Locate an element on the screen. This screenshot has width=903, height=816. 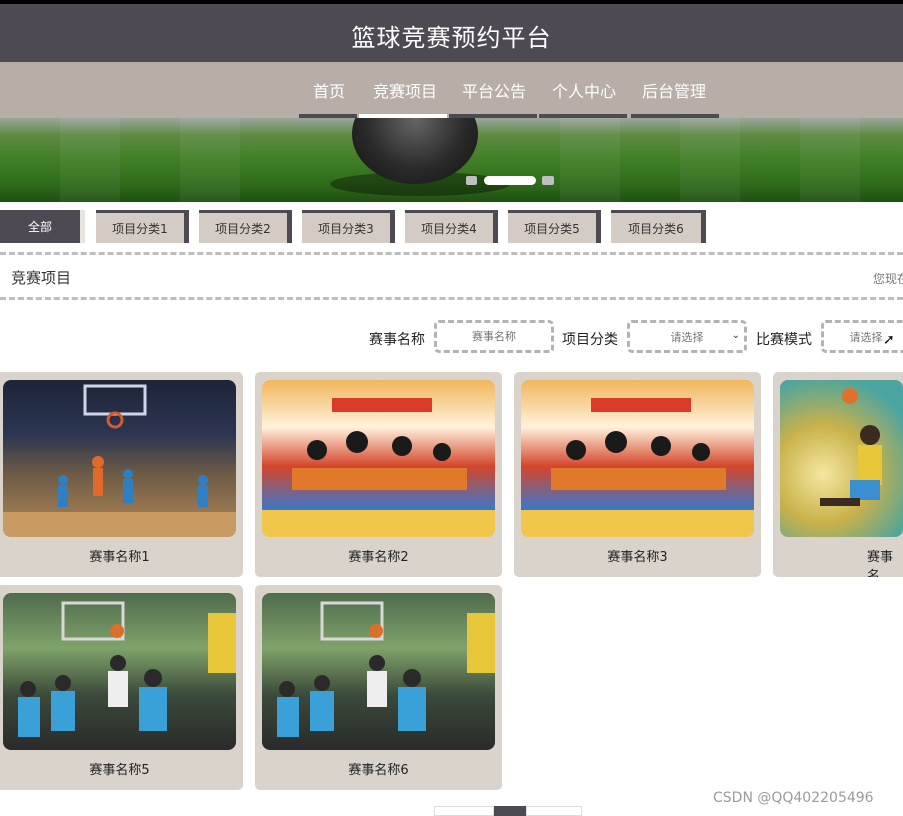
event-card: 赛事名称2 is located at coordinates (378, 474).